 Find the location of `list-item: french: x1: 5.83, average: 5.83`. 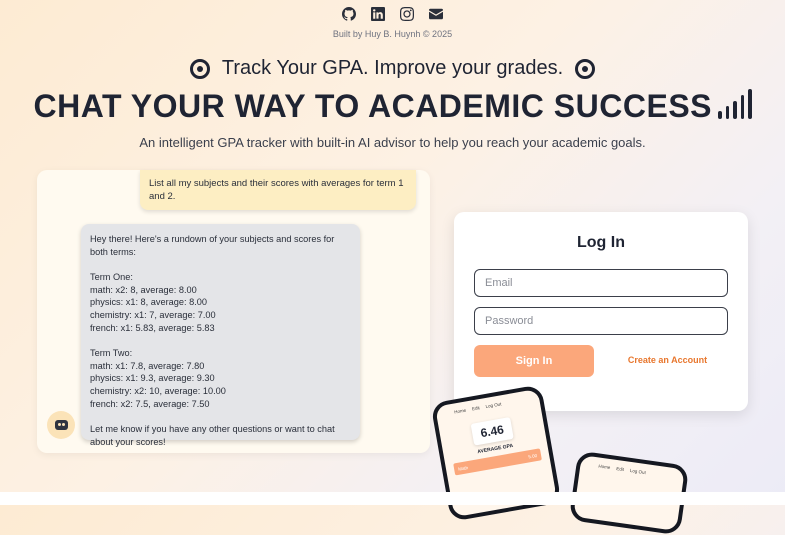

list-item: french: x1: 5.83, average: 5.83 is located at coordinates (152, 327).